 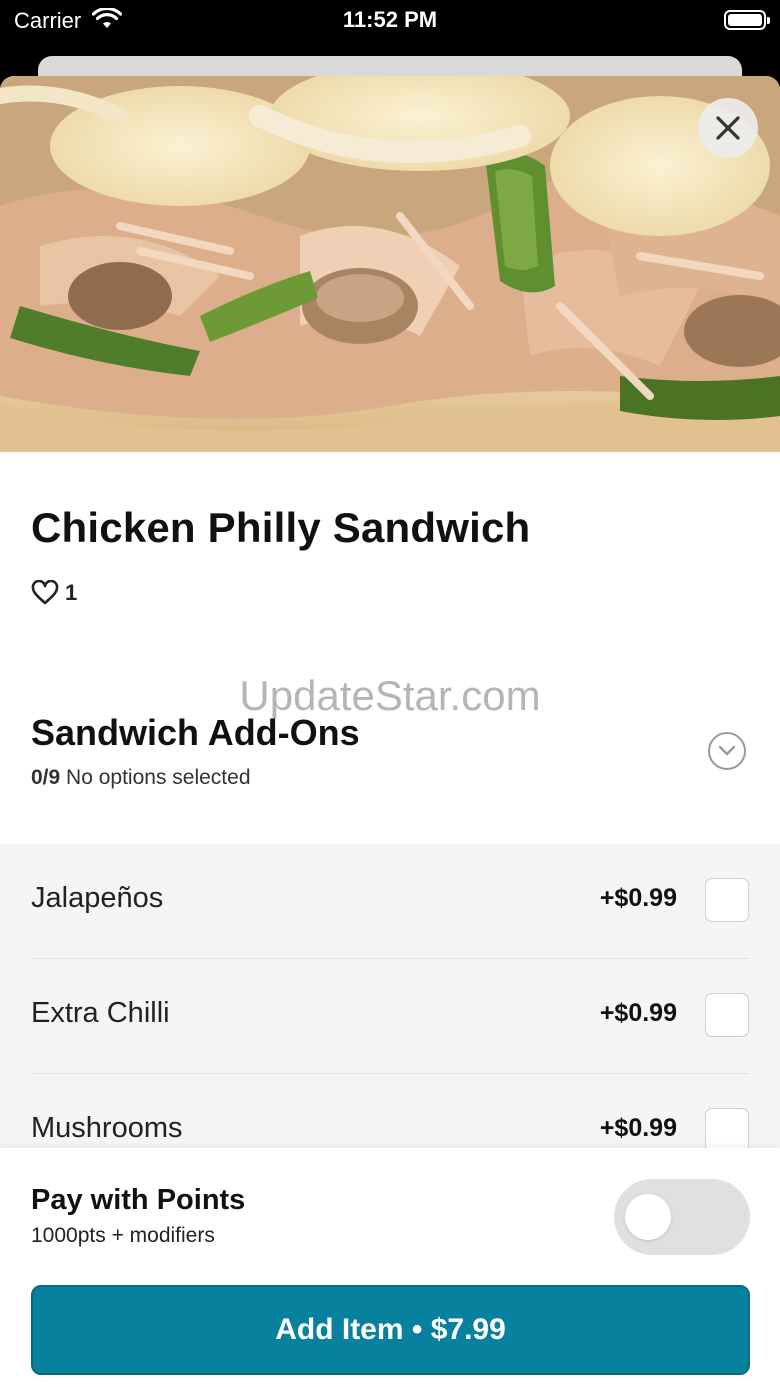 I want to click on option-name: Jalapeños, so click(x=97, y=898).